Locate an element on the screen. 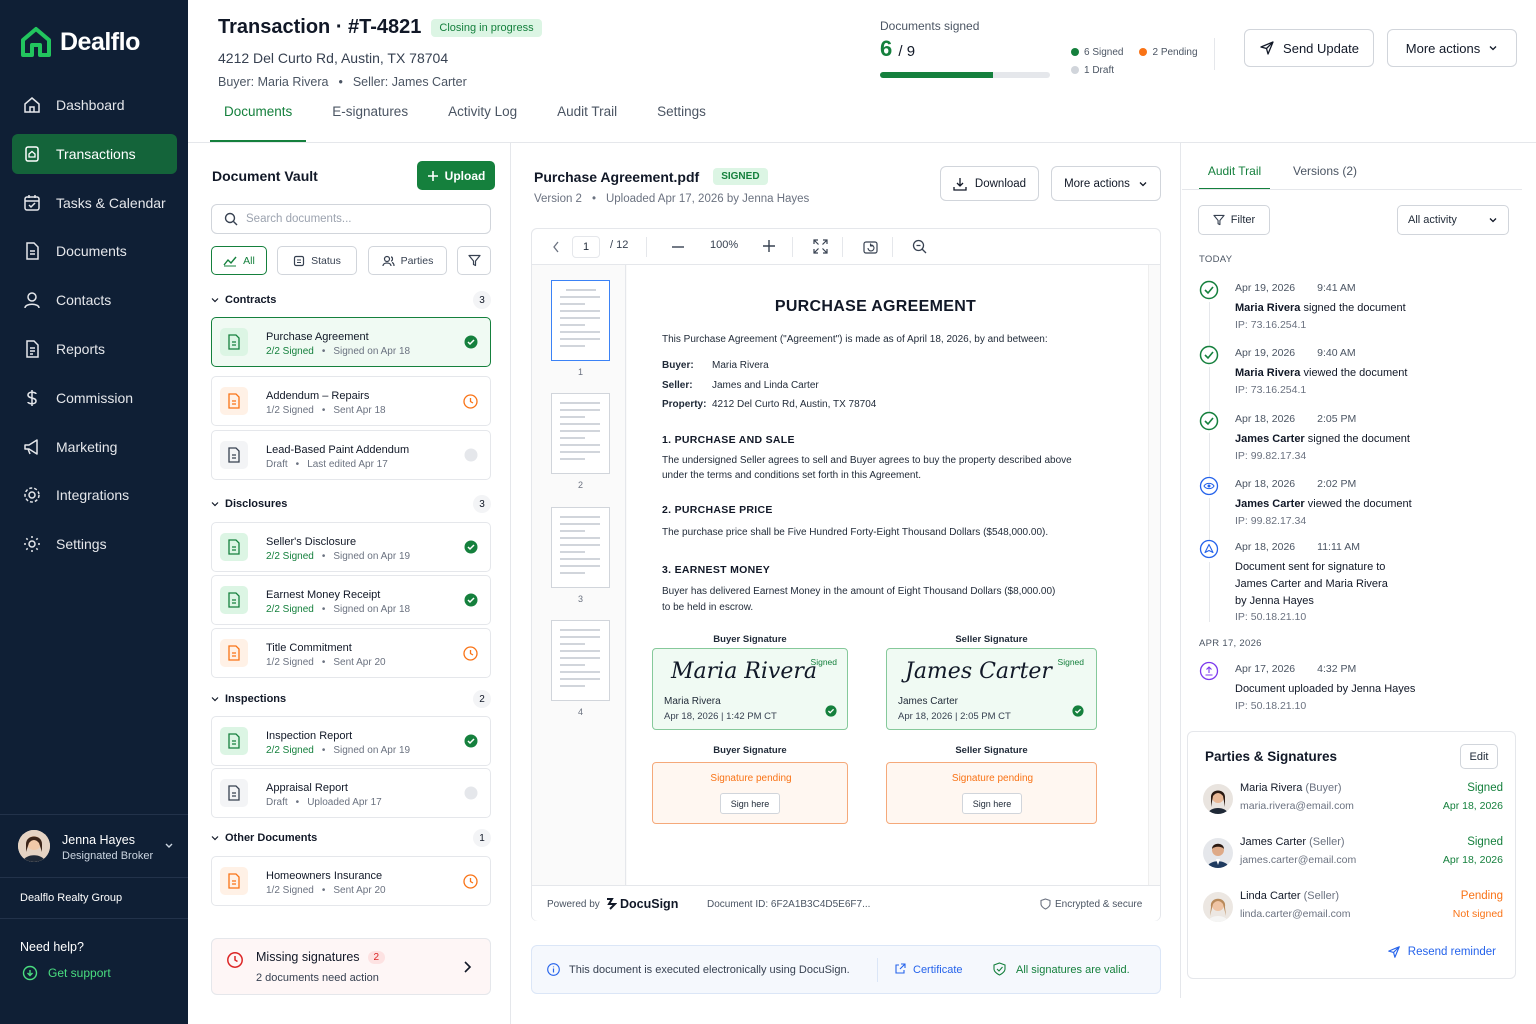 The height and width of the screenshot is (1024, 1536). document-status: 2/2 Signed is located at coordinates (290, 750).